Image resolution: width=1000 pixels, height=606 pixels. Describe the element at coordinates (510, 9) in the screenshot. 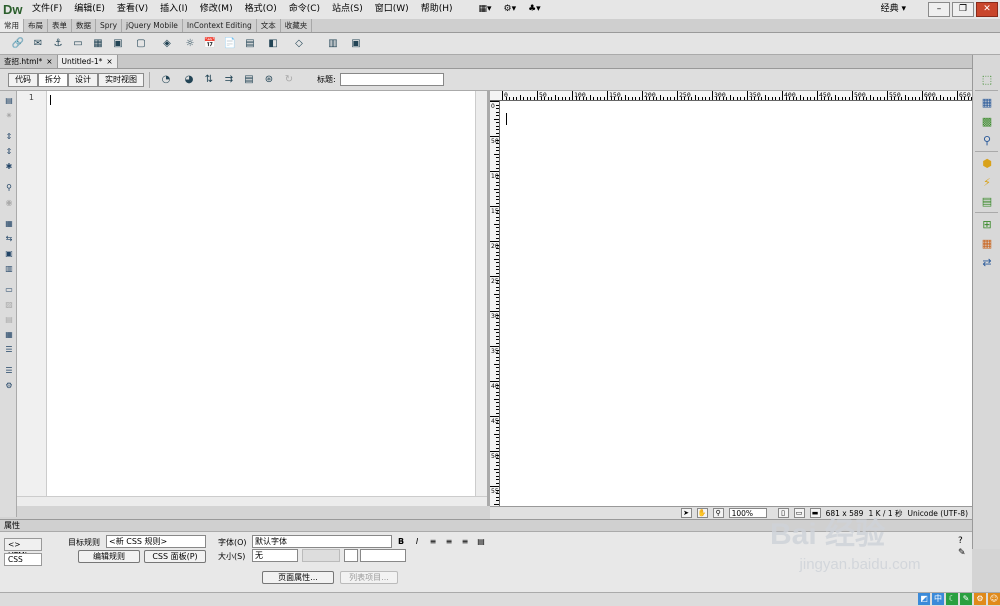

I see `extend-icon: ⚙▾` at that location.